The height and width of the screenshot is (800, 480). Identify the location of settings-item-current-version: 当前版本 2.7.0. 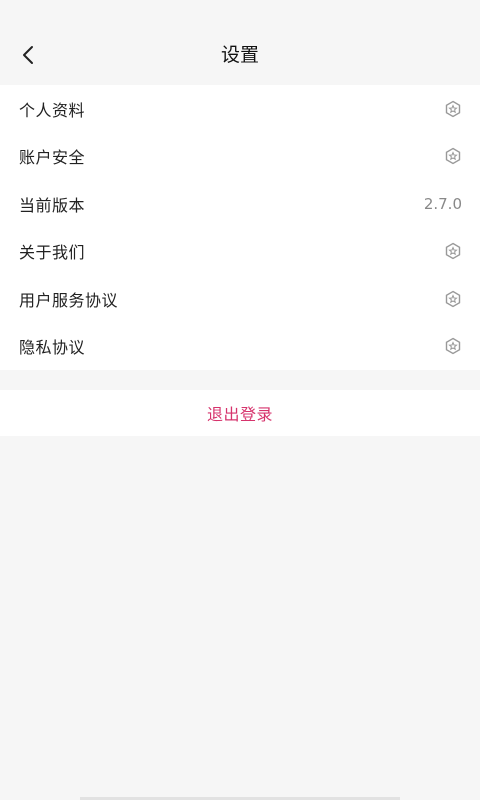
(240, 204).